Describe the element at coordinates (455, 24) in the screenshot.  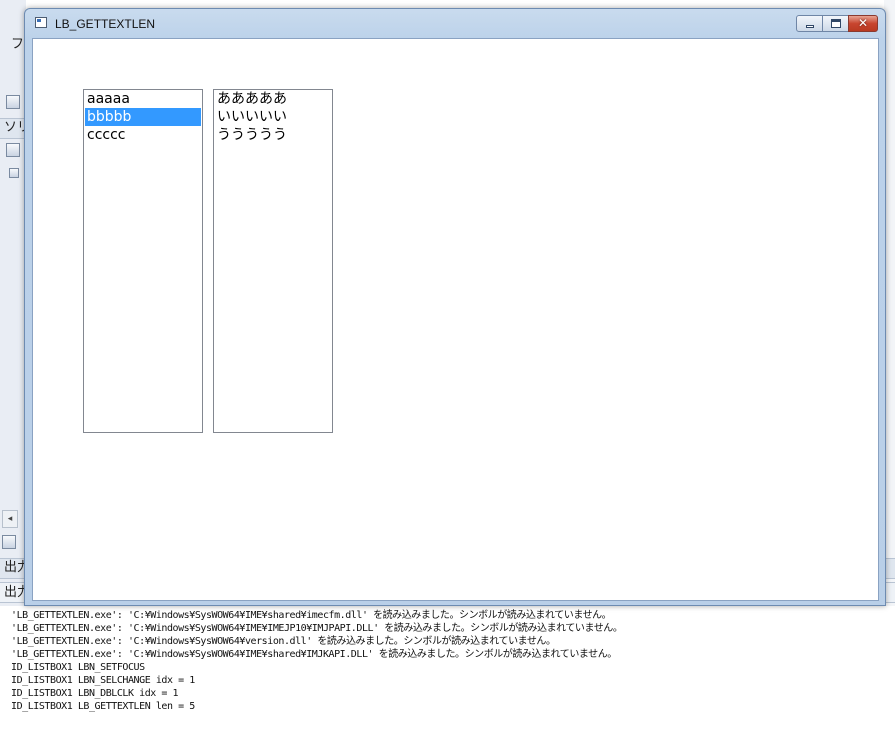
I see `title-bar: LB_GETTEXTLEN ✕` at that location.